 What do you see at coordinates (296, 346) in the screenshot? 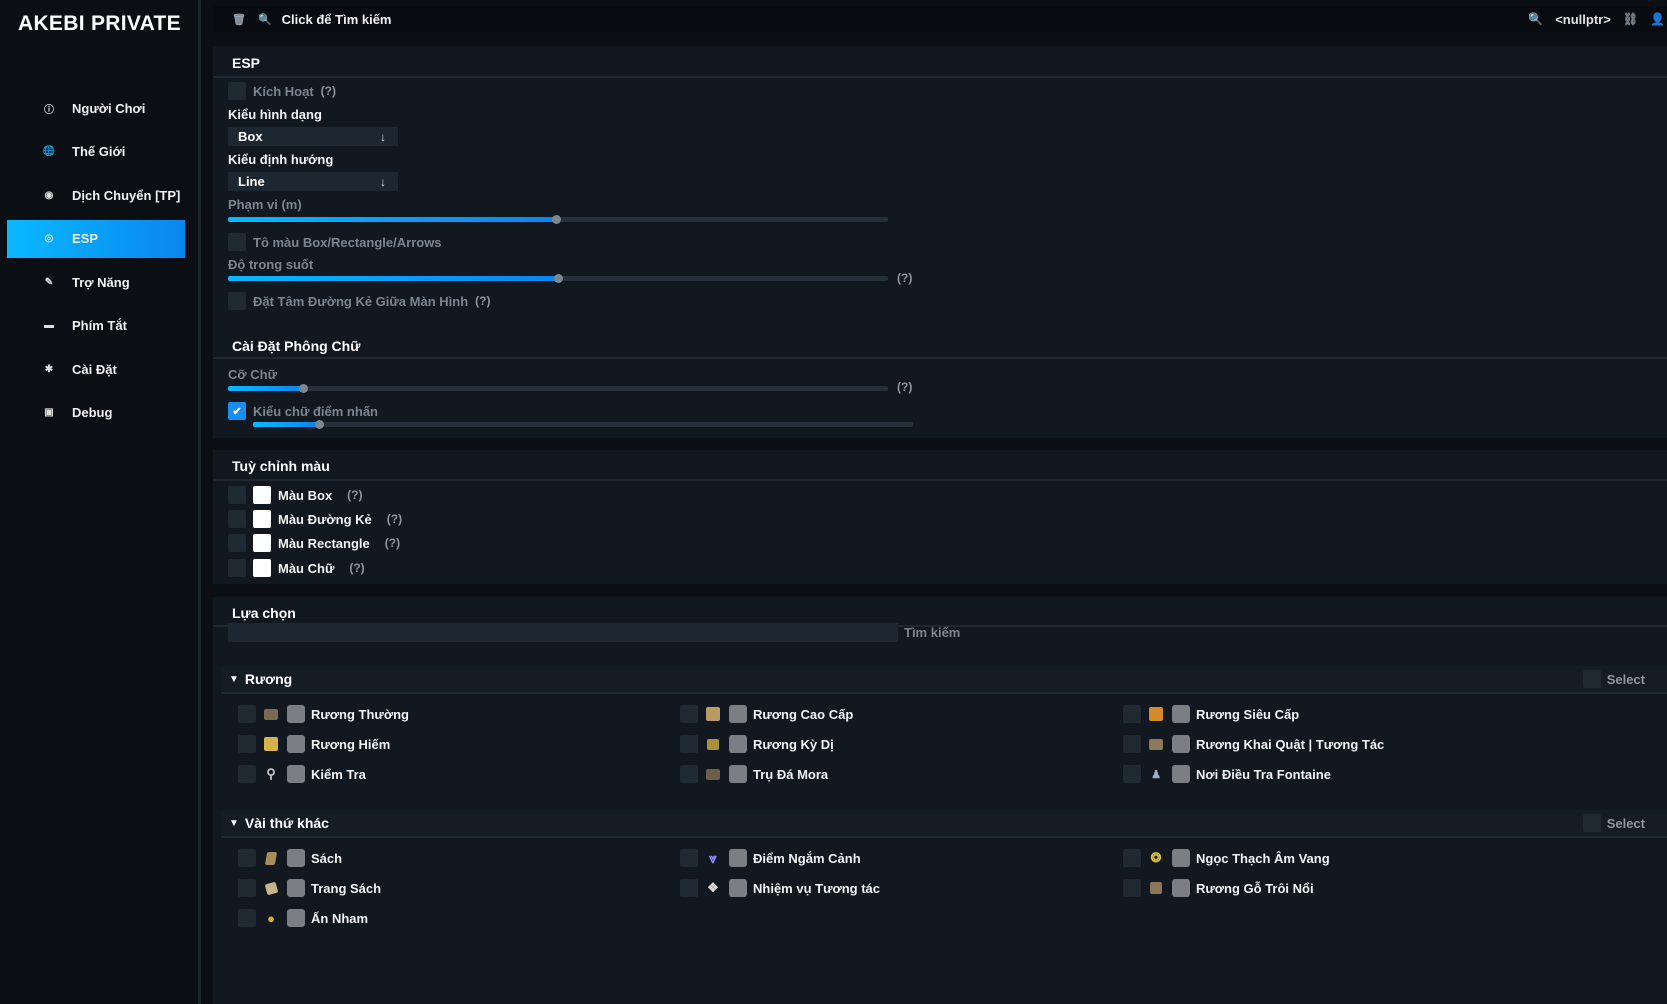
I see `font-title: Cài Đặt Phông Chữ` at bounding box center [296, 346].